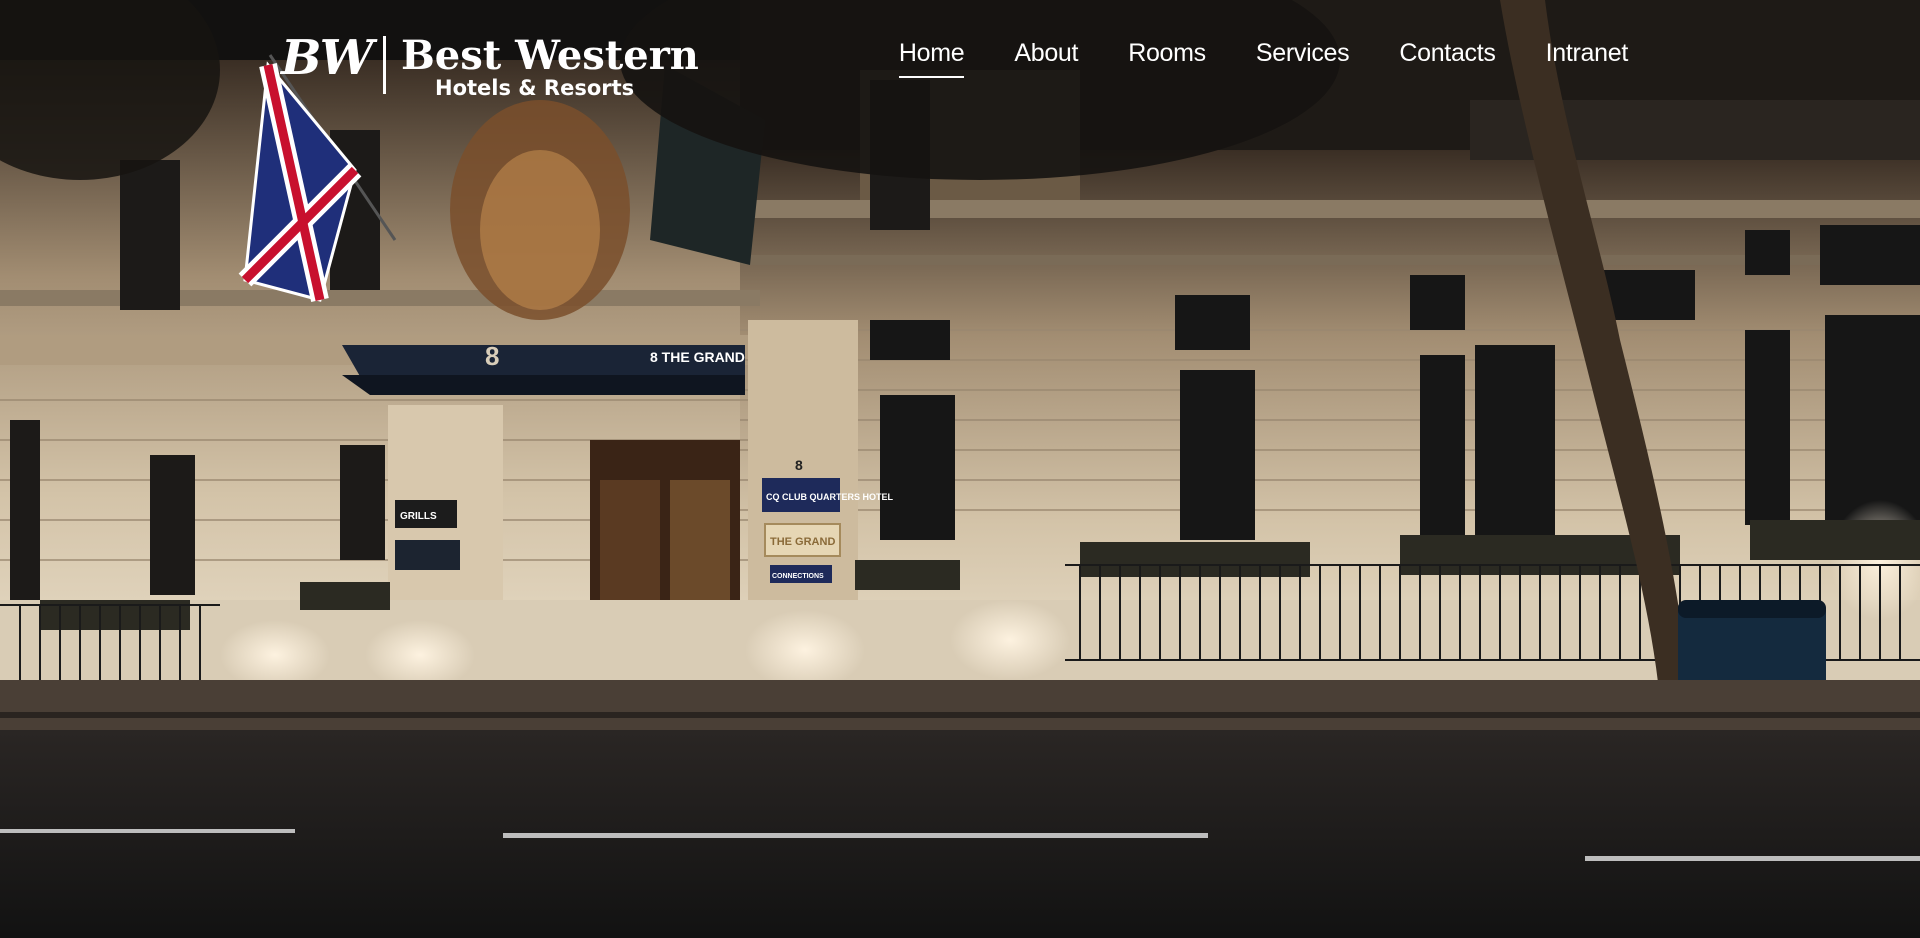 Image resolution: width=1920 pixels, height=938 pixels. I want to click on nav-item-services: Services, so click(1303, 57).